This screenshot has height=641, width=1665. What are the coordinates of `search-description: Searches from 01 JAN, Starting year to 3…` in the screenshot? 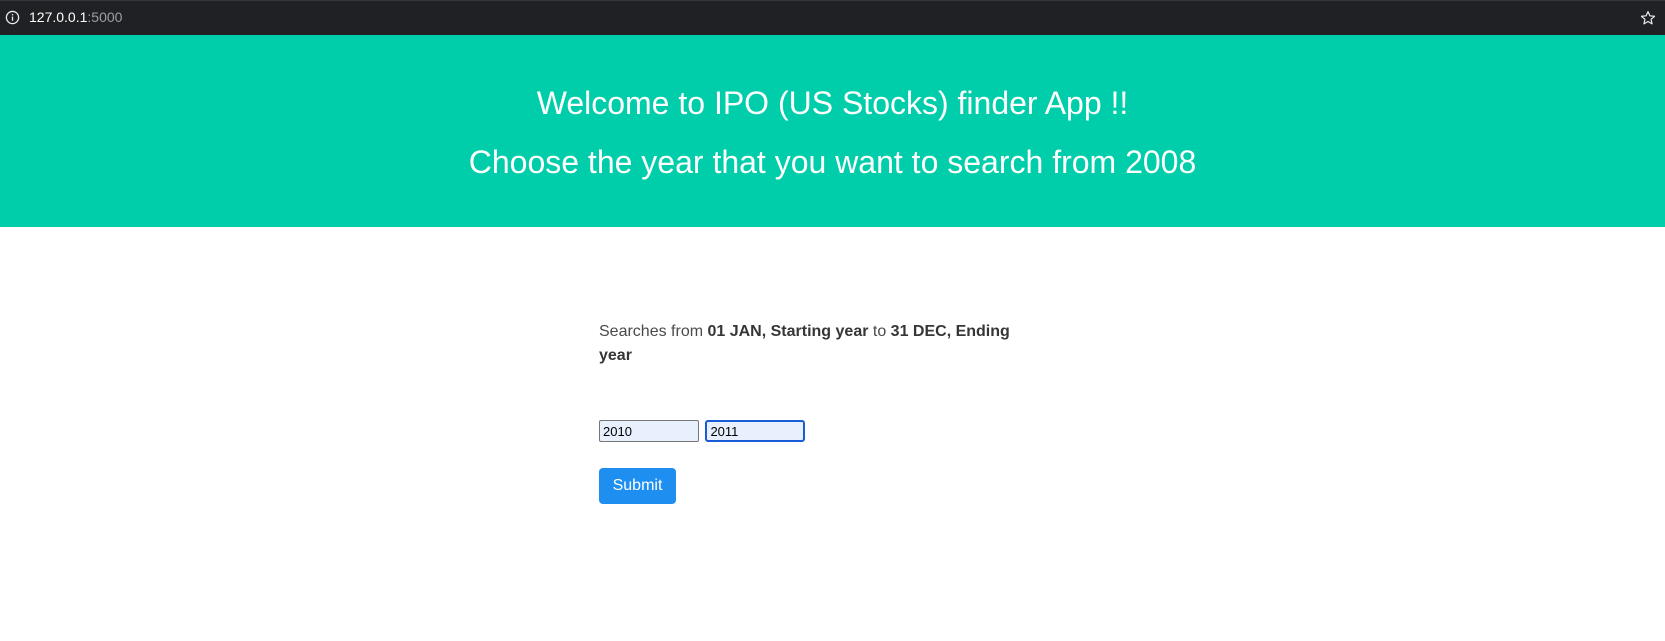 It's located at (814, 344).